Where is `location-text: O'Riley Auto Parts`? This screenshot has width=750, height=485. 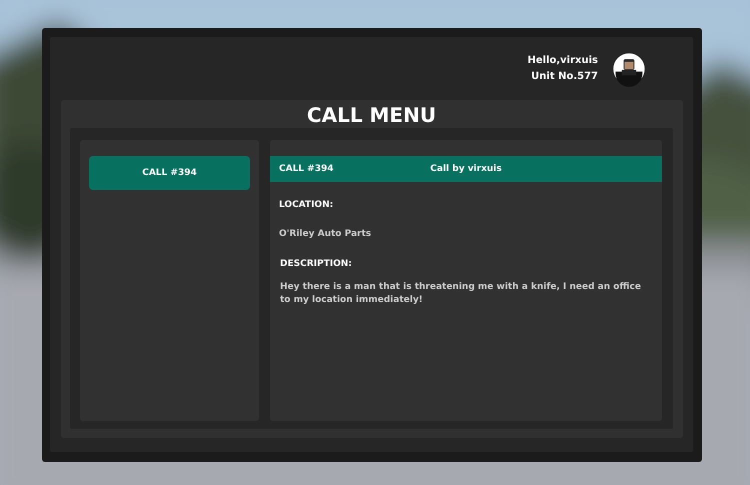 location-text: O'Riley Auto Parts is located at coordinates (325, 234).